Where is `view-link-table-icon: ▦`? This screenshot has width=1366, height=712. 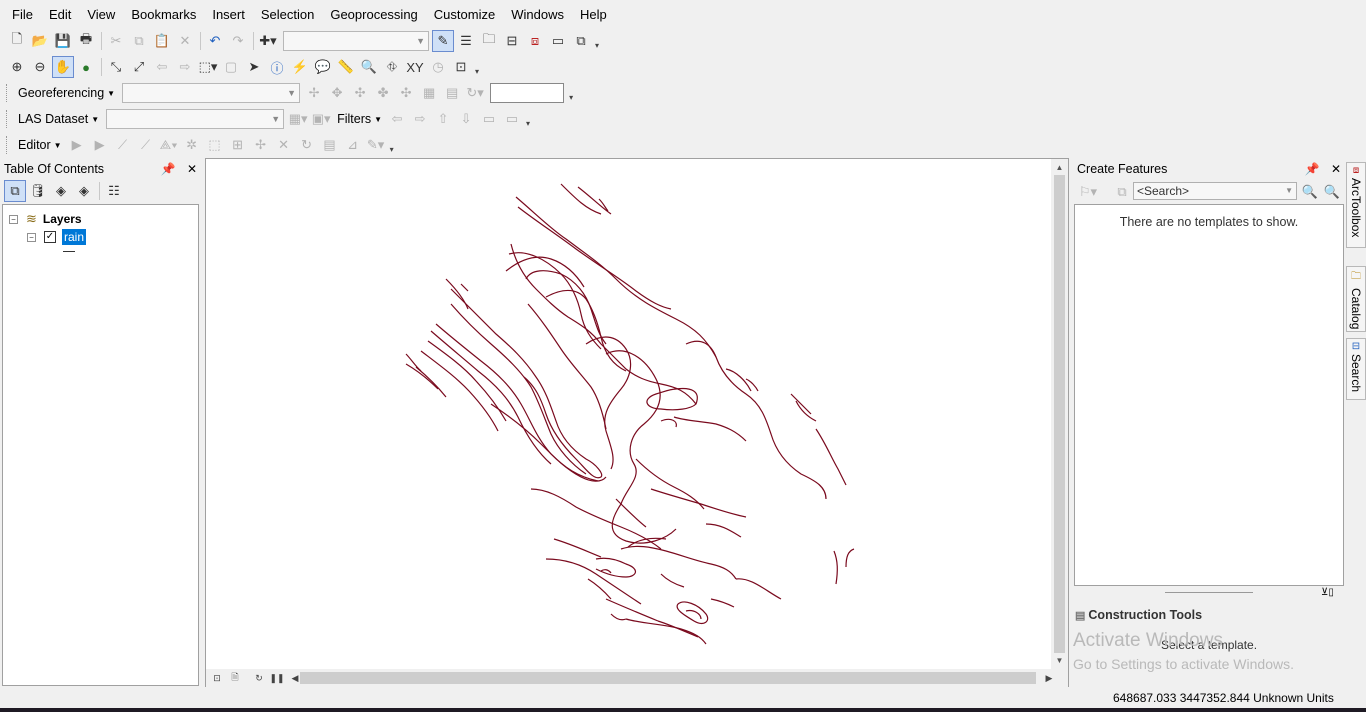
view-link-table-icon: ▦ is located at coordinates (429, 93).